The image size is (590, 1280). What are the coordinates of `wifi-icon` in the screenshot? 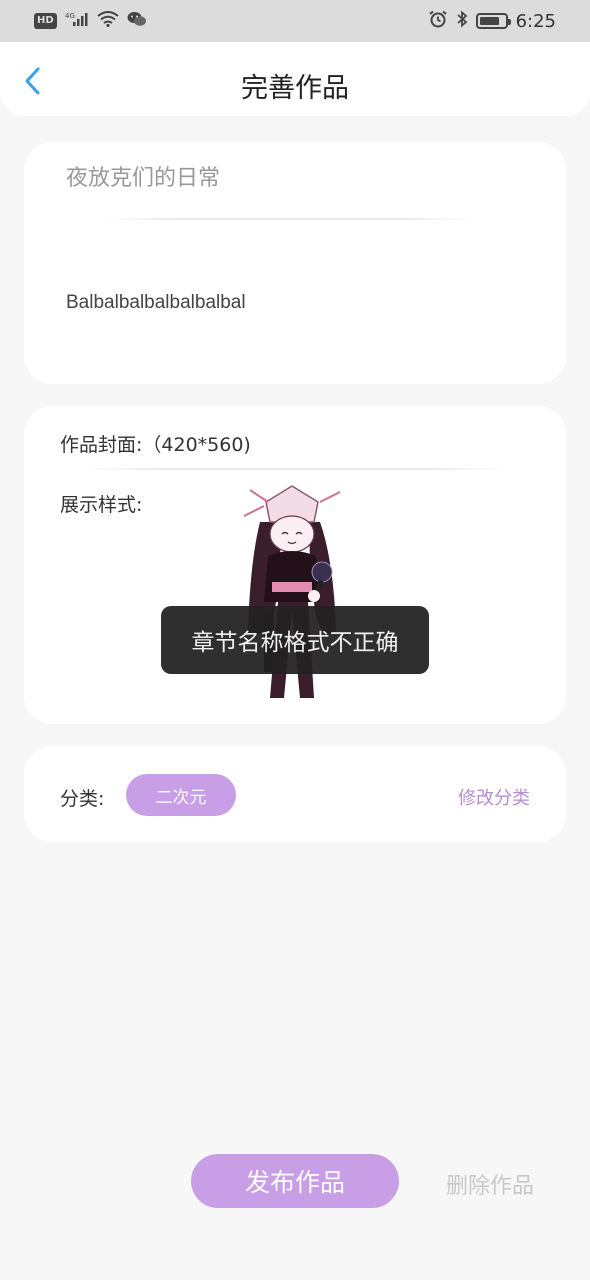 It's located at (108, 21).